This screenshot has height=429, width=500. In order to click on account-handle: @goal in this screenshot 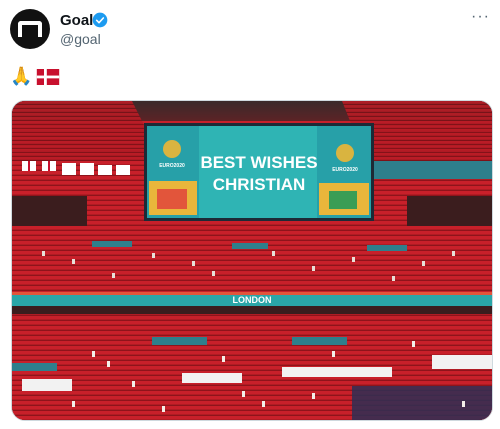, I will do `click(80, 39)`.